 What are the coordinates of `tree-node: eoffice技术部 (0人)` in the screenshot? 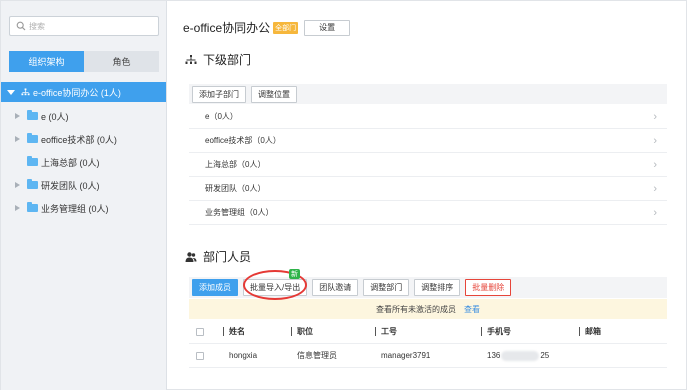 It's located at (83, 139).